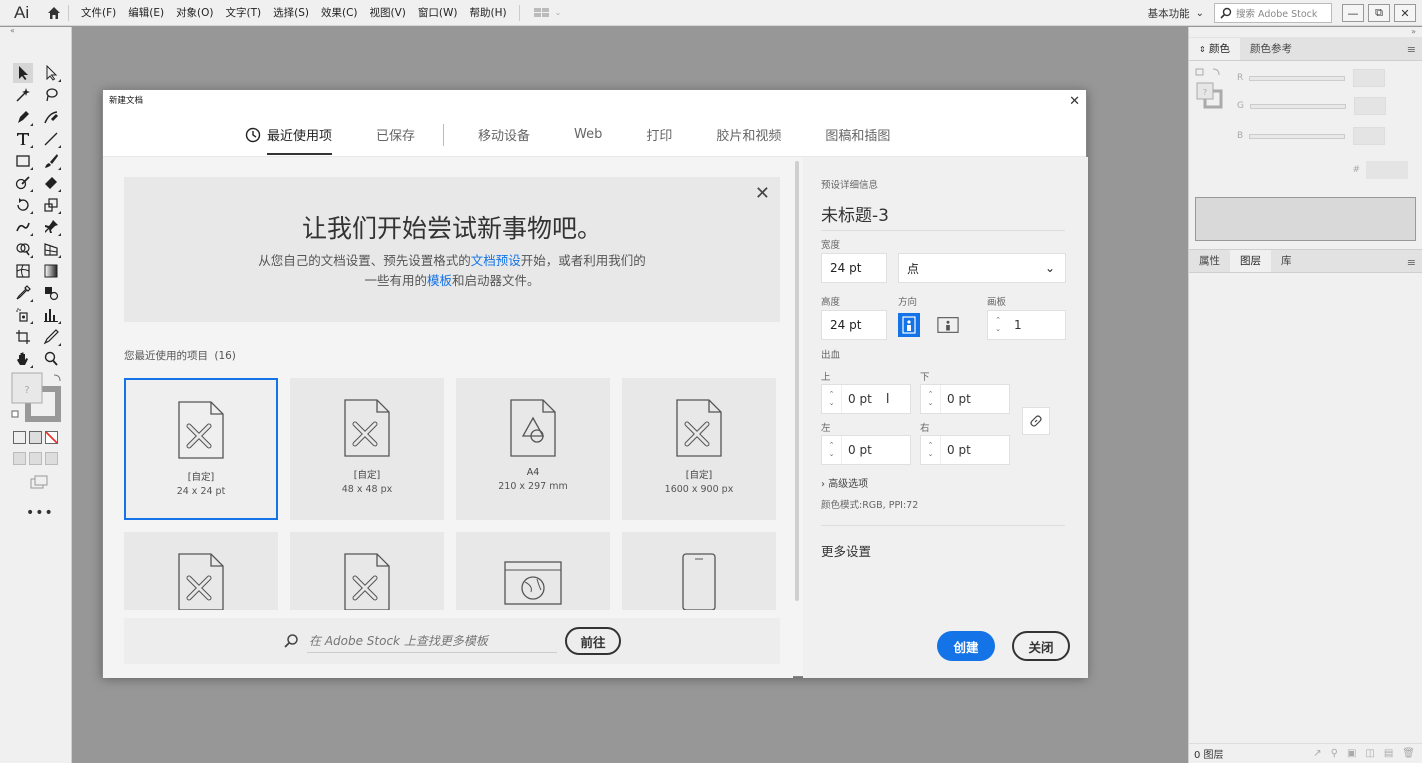  Describe the element at coordinates (23, 183) in the screenshot. I see `shaper-tool-icon` at that location.